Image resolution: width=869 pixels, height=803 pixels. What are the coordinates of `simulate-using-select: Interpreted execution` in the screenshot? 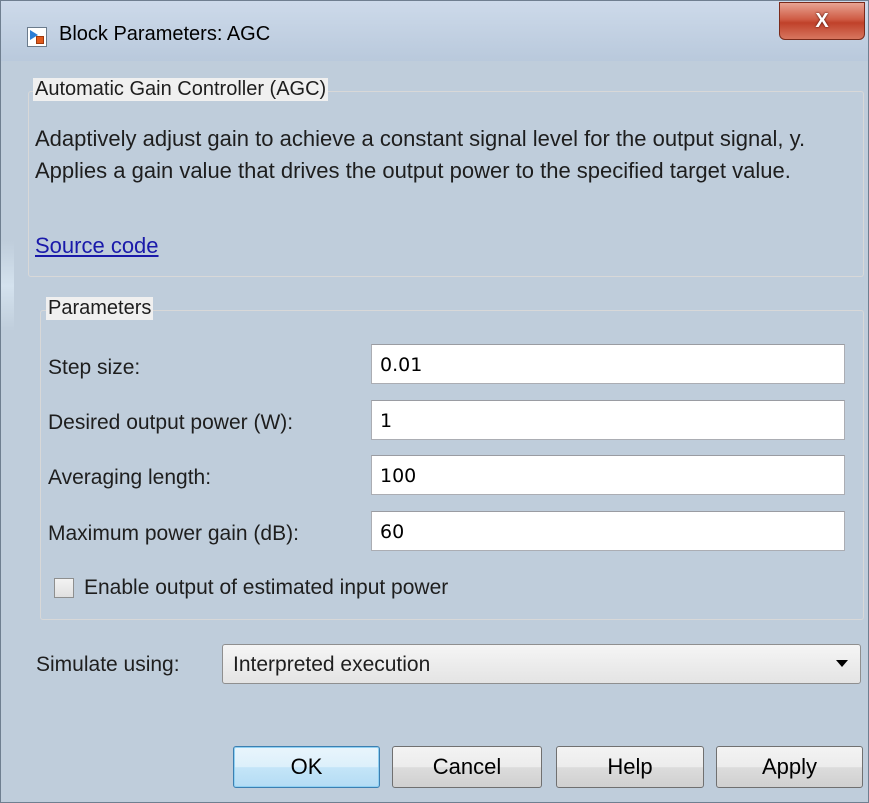 It's located at (541, 664).